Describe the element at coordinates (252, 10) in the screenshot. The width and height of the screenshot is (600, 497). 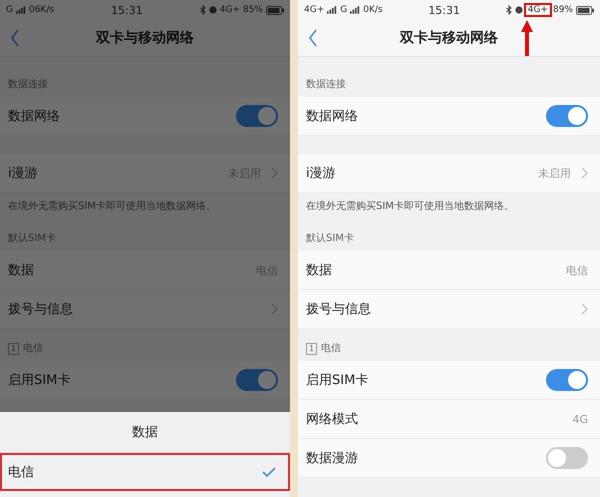
I see `battery-percent: 85%` at that location.